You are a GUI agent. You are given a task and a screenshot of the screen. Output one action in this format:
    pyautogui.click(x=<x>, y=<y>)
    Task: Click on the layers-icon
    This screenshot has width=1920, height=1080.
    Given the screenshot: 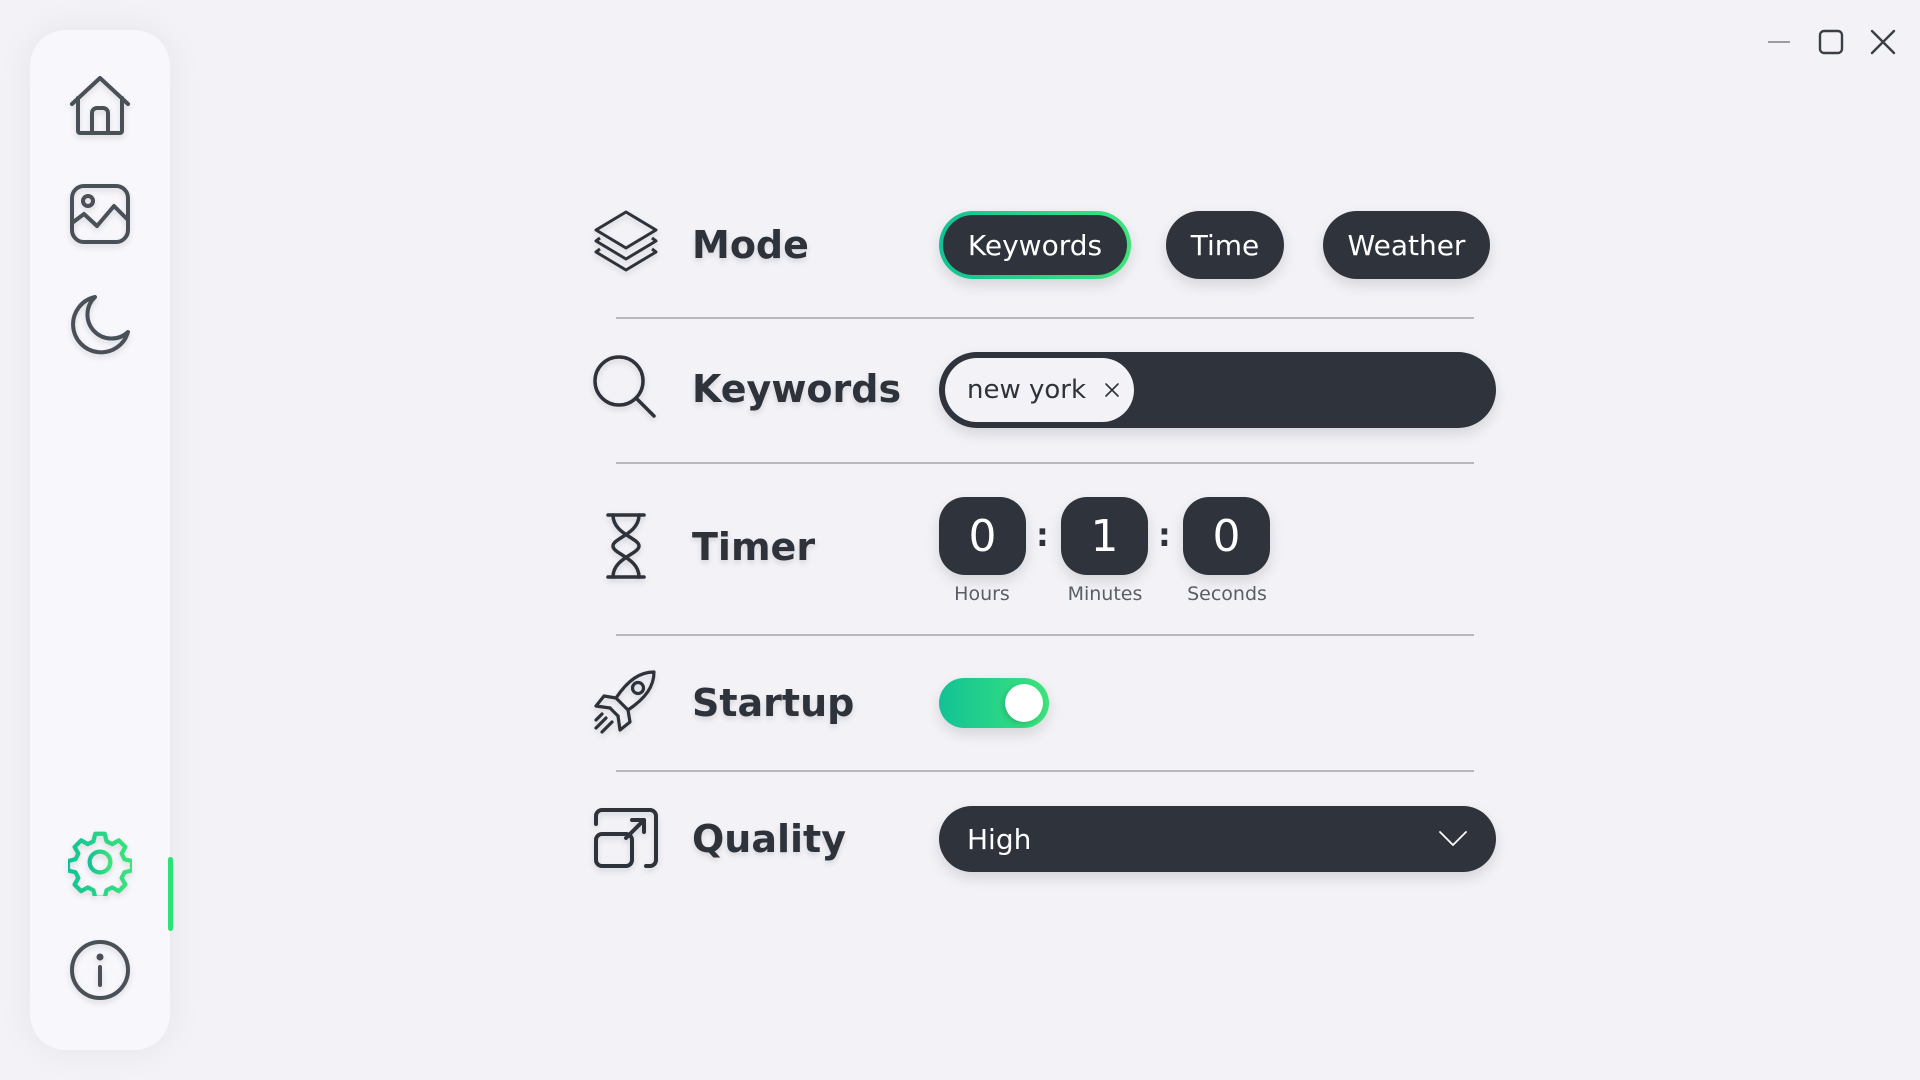 What is the action you would take?
    pyautogui.click(x=626, y=244)
    